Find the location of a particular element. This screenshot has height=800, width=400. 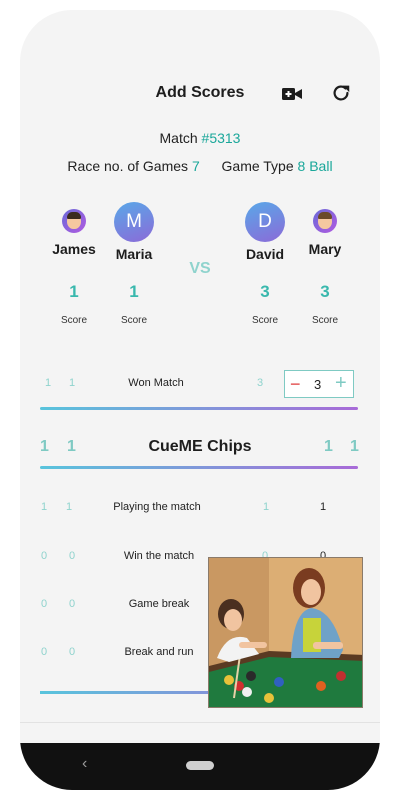

avatar: M is located at coordinates (134, 222).